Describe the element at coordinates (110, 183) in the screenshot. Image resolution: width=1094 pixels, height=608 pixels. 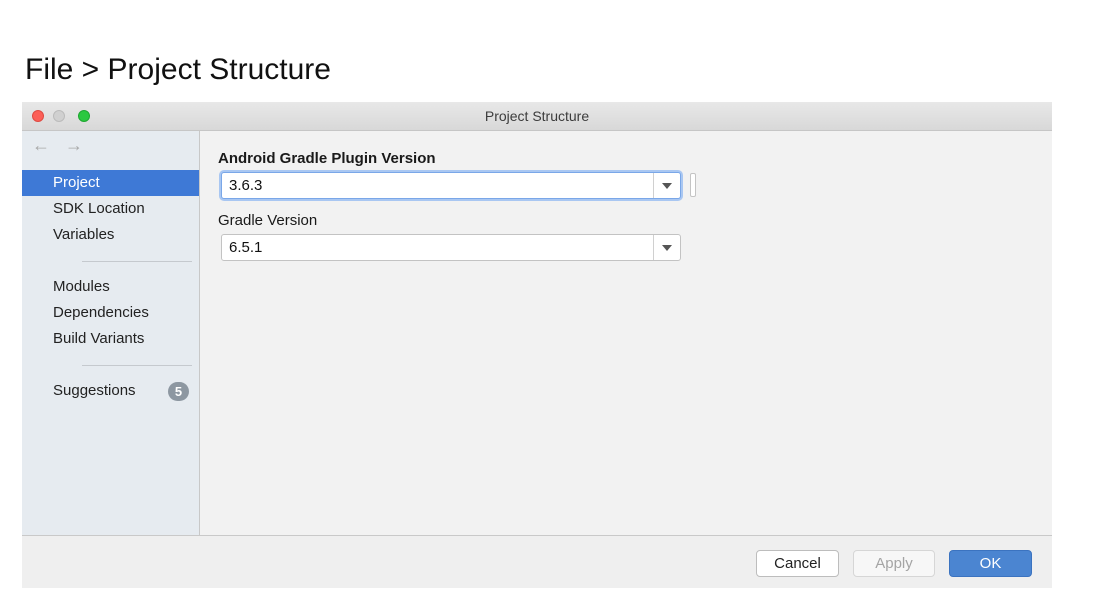
I see `sidebar-item-project: Project` at that location.